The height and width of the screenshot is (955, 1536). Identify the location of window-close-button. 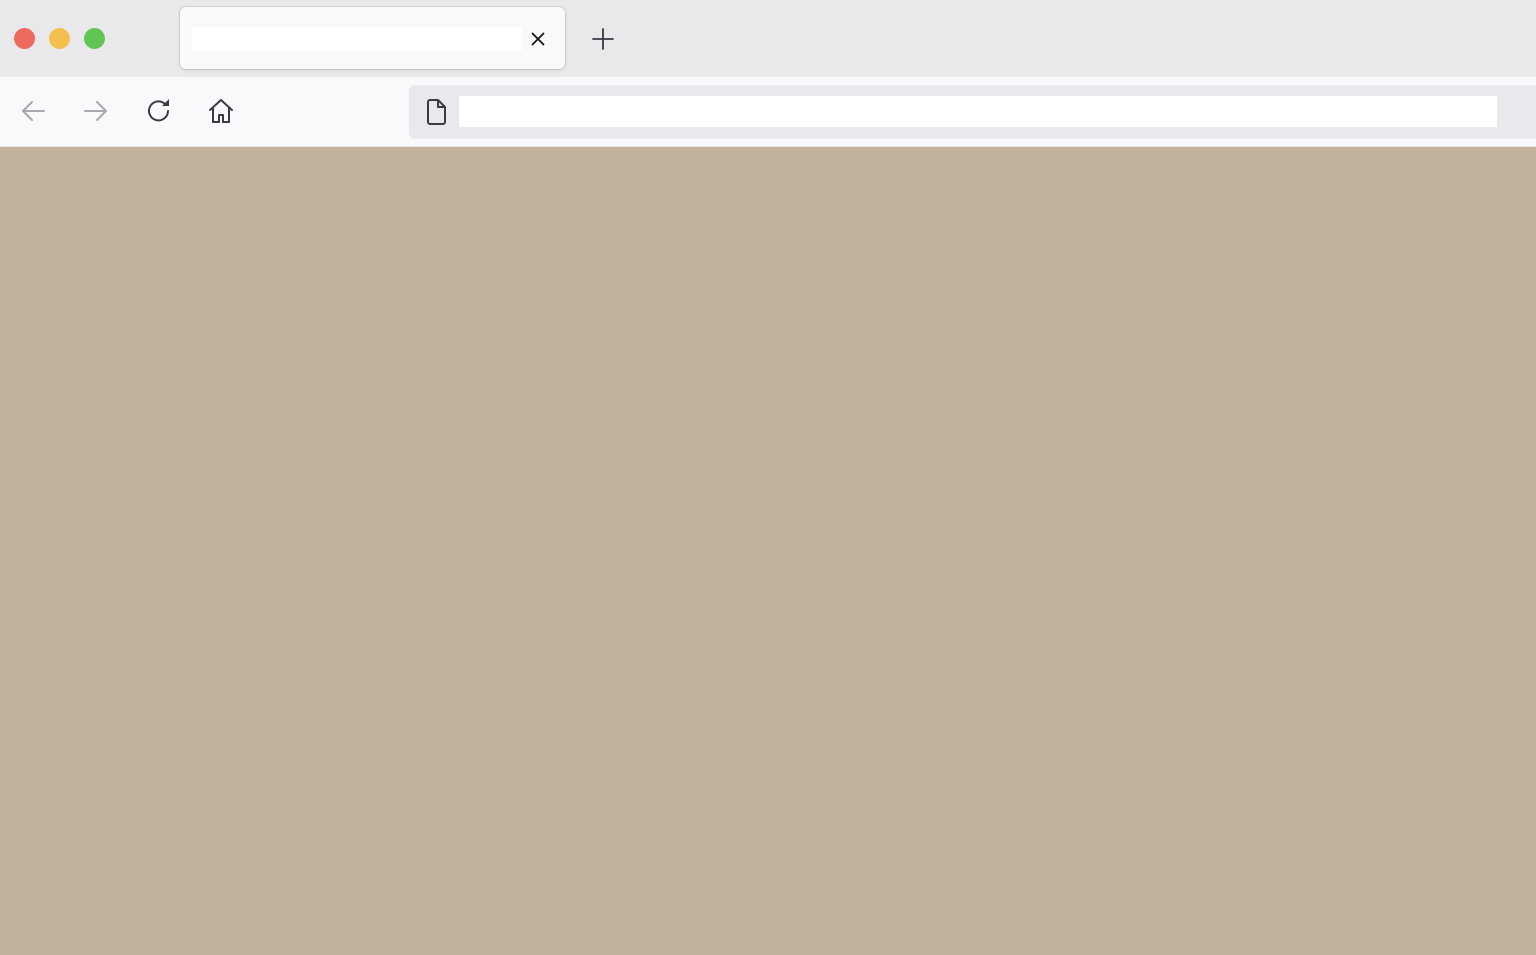
(24, 38).